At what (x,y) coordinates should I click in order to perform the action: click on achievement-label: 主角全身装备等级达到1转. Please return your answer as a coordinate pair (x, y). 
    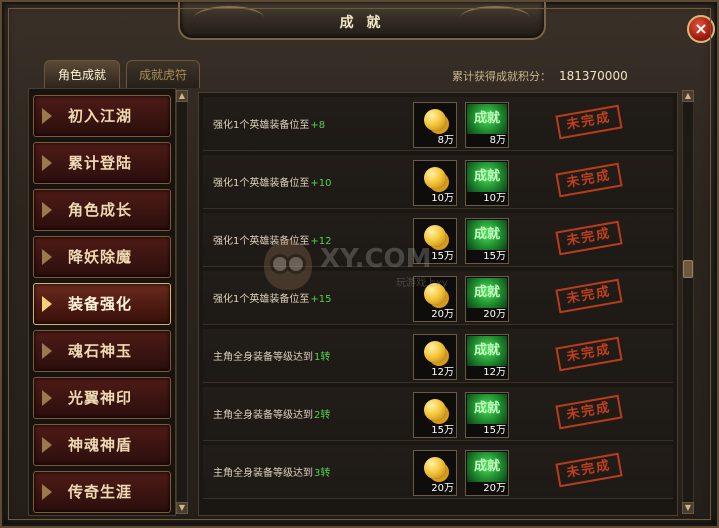
    Looking at the image, I should click on (272, 357).